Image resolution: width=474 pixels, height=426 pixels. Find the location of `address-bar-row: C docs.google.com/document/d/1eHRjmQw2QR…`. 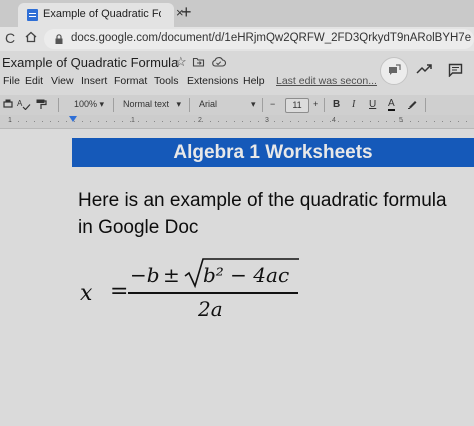

address-bar-row: C docs.google.com/document/d/1eHRjmQw2QR… is located at coordinates (237, 39).